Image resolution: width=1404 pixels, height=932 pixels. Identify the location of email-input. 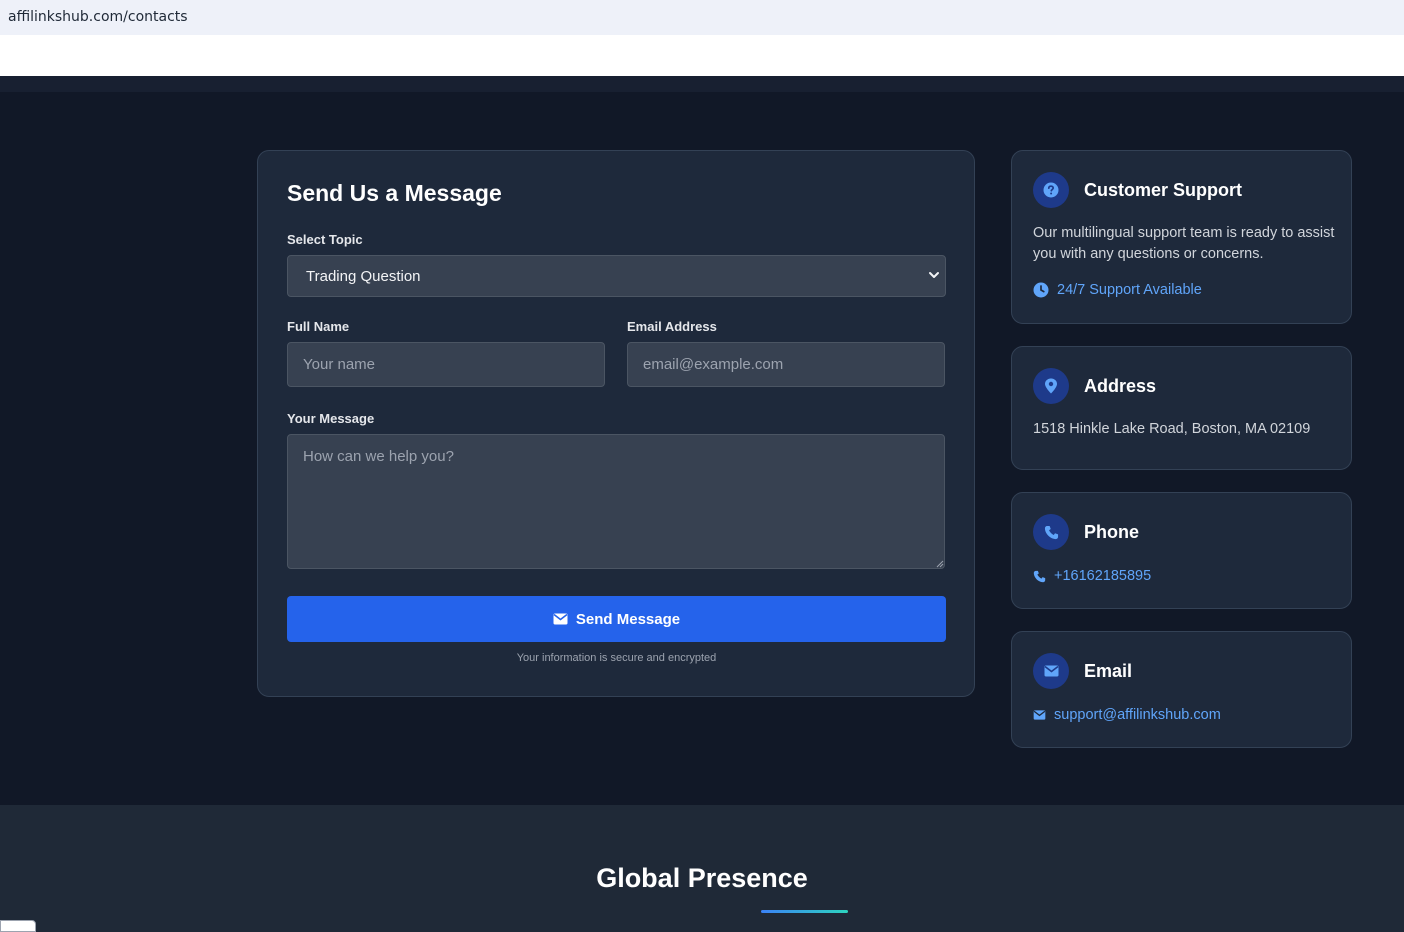
(786, 364).